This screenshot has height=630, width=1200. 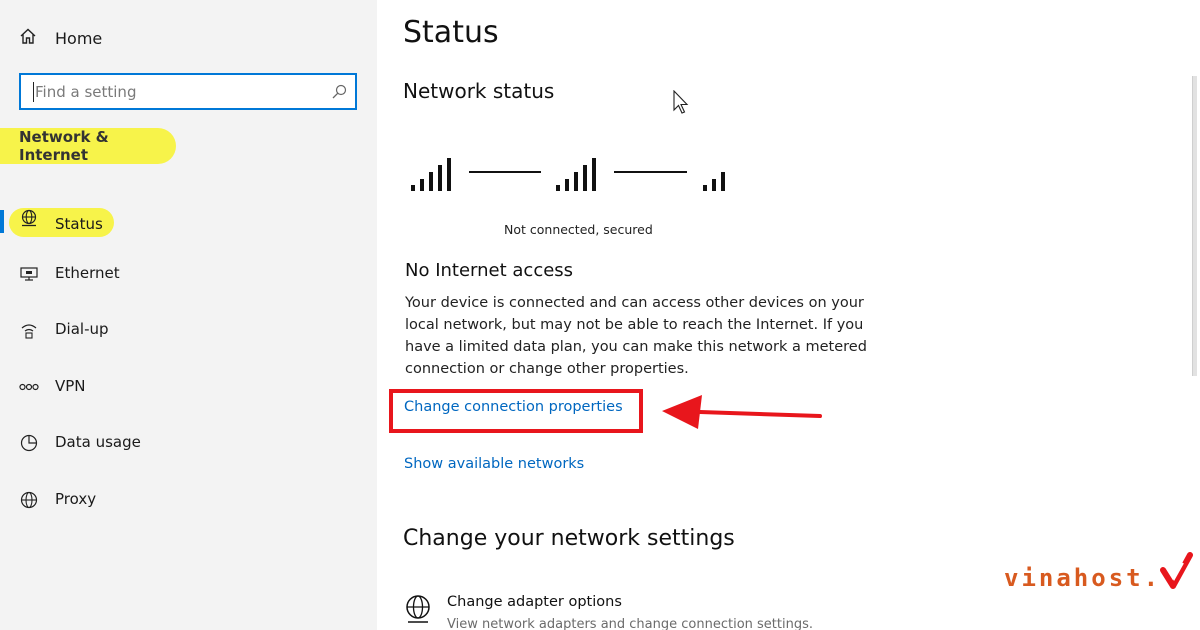 What do you see at coordinates (29, 330) in the screenshot?
I see `dialup-icon` at bounding box center [29, 330].